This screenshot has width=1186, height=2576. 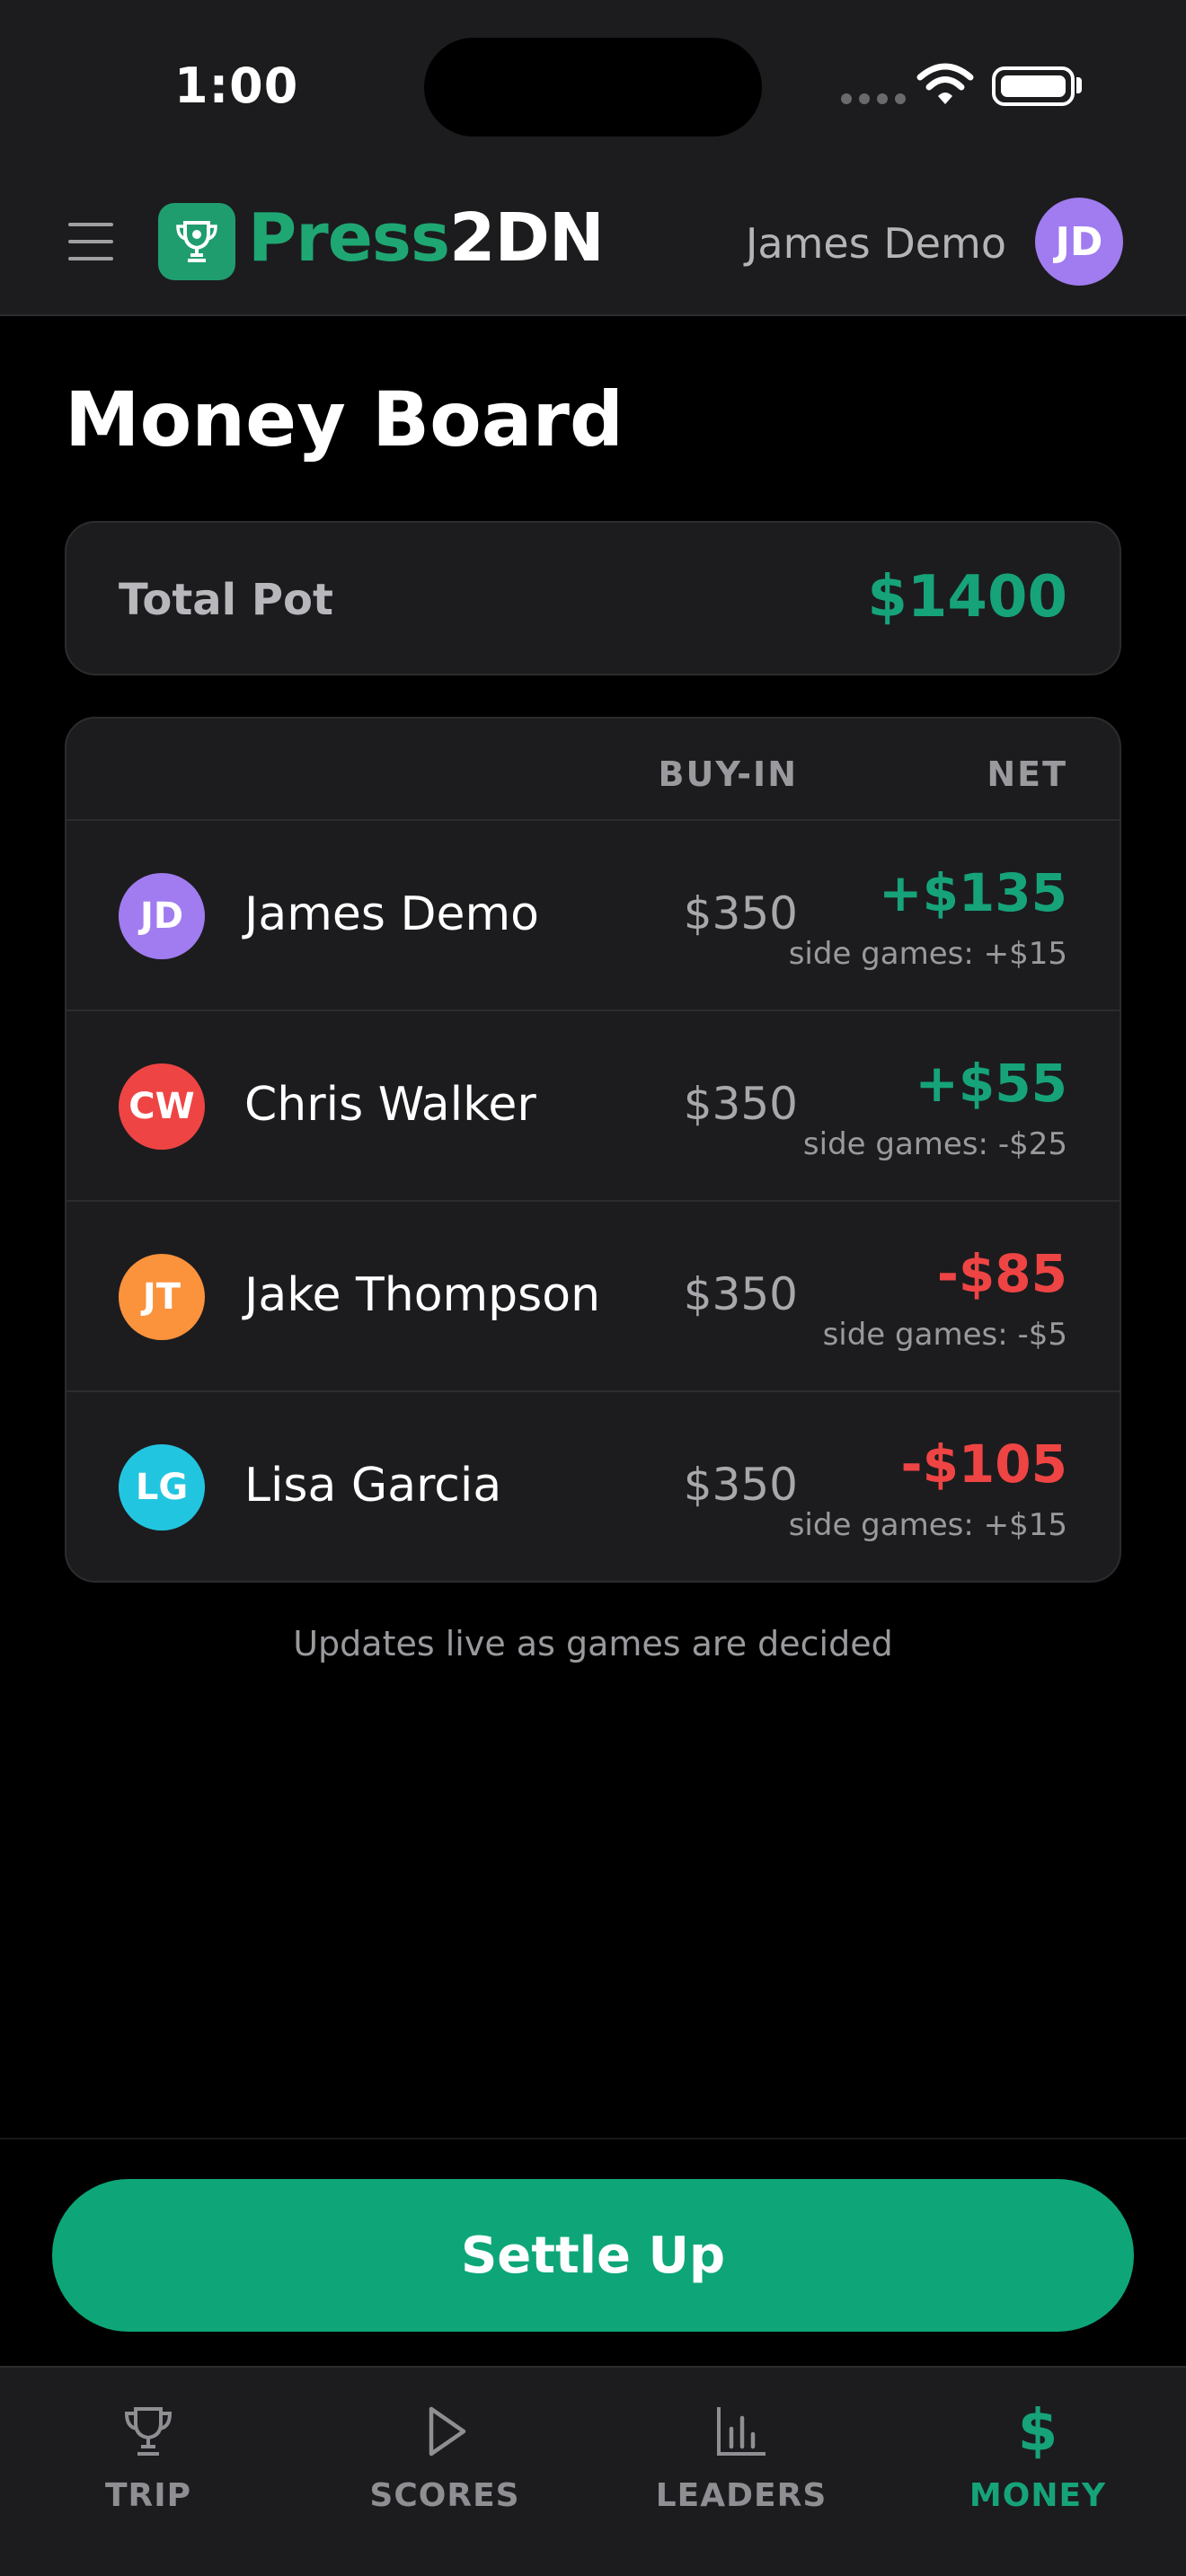 I want to click on logo-part-2dn: 2DN, so click(x=527, y=238).